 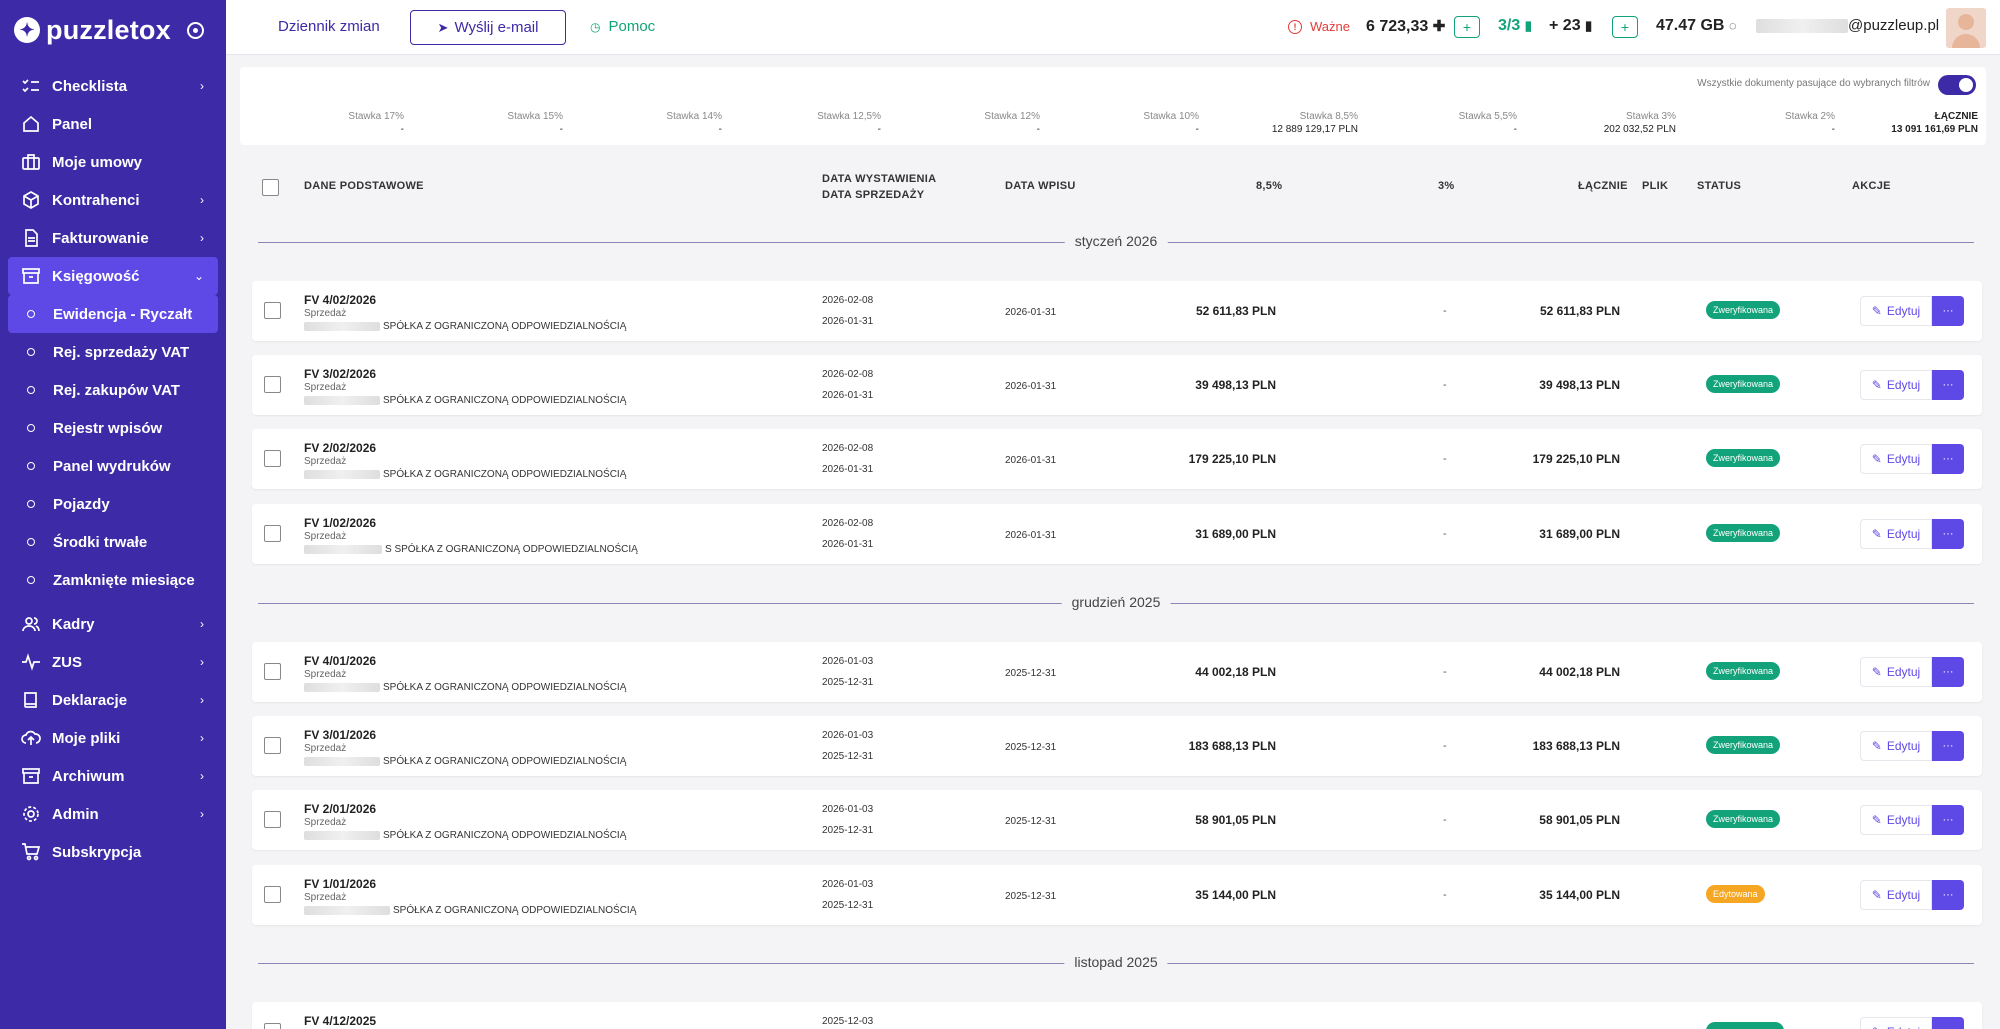 What do you see at coordinates (195, 30) in the screenshot?
I see `target-icon` at bounding box center [195, 30].